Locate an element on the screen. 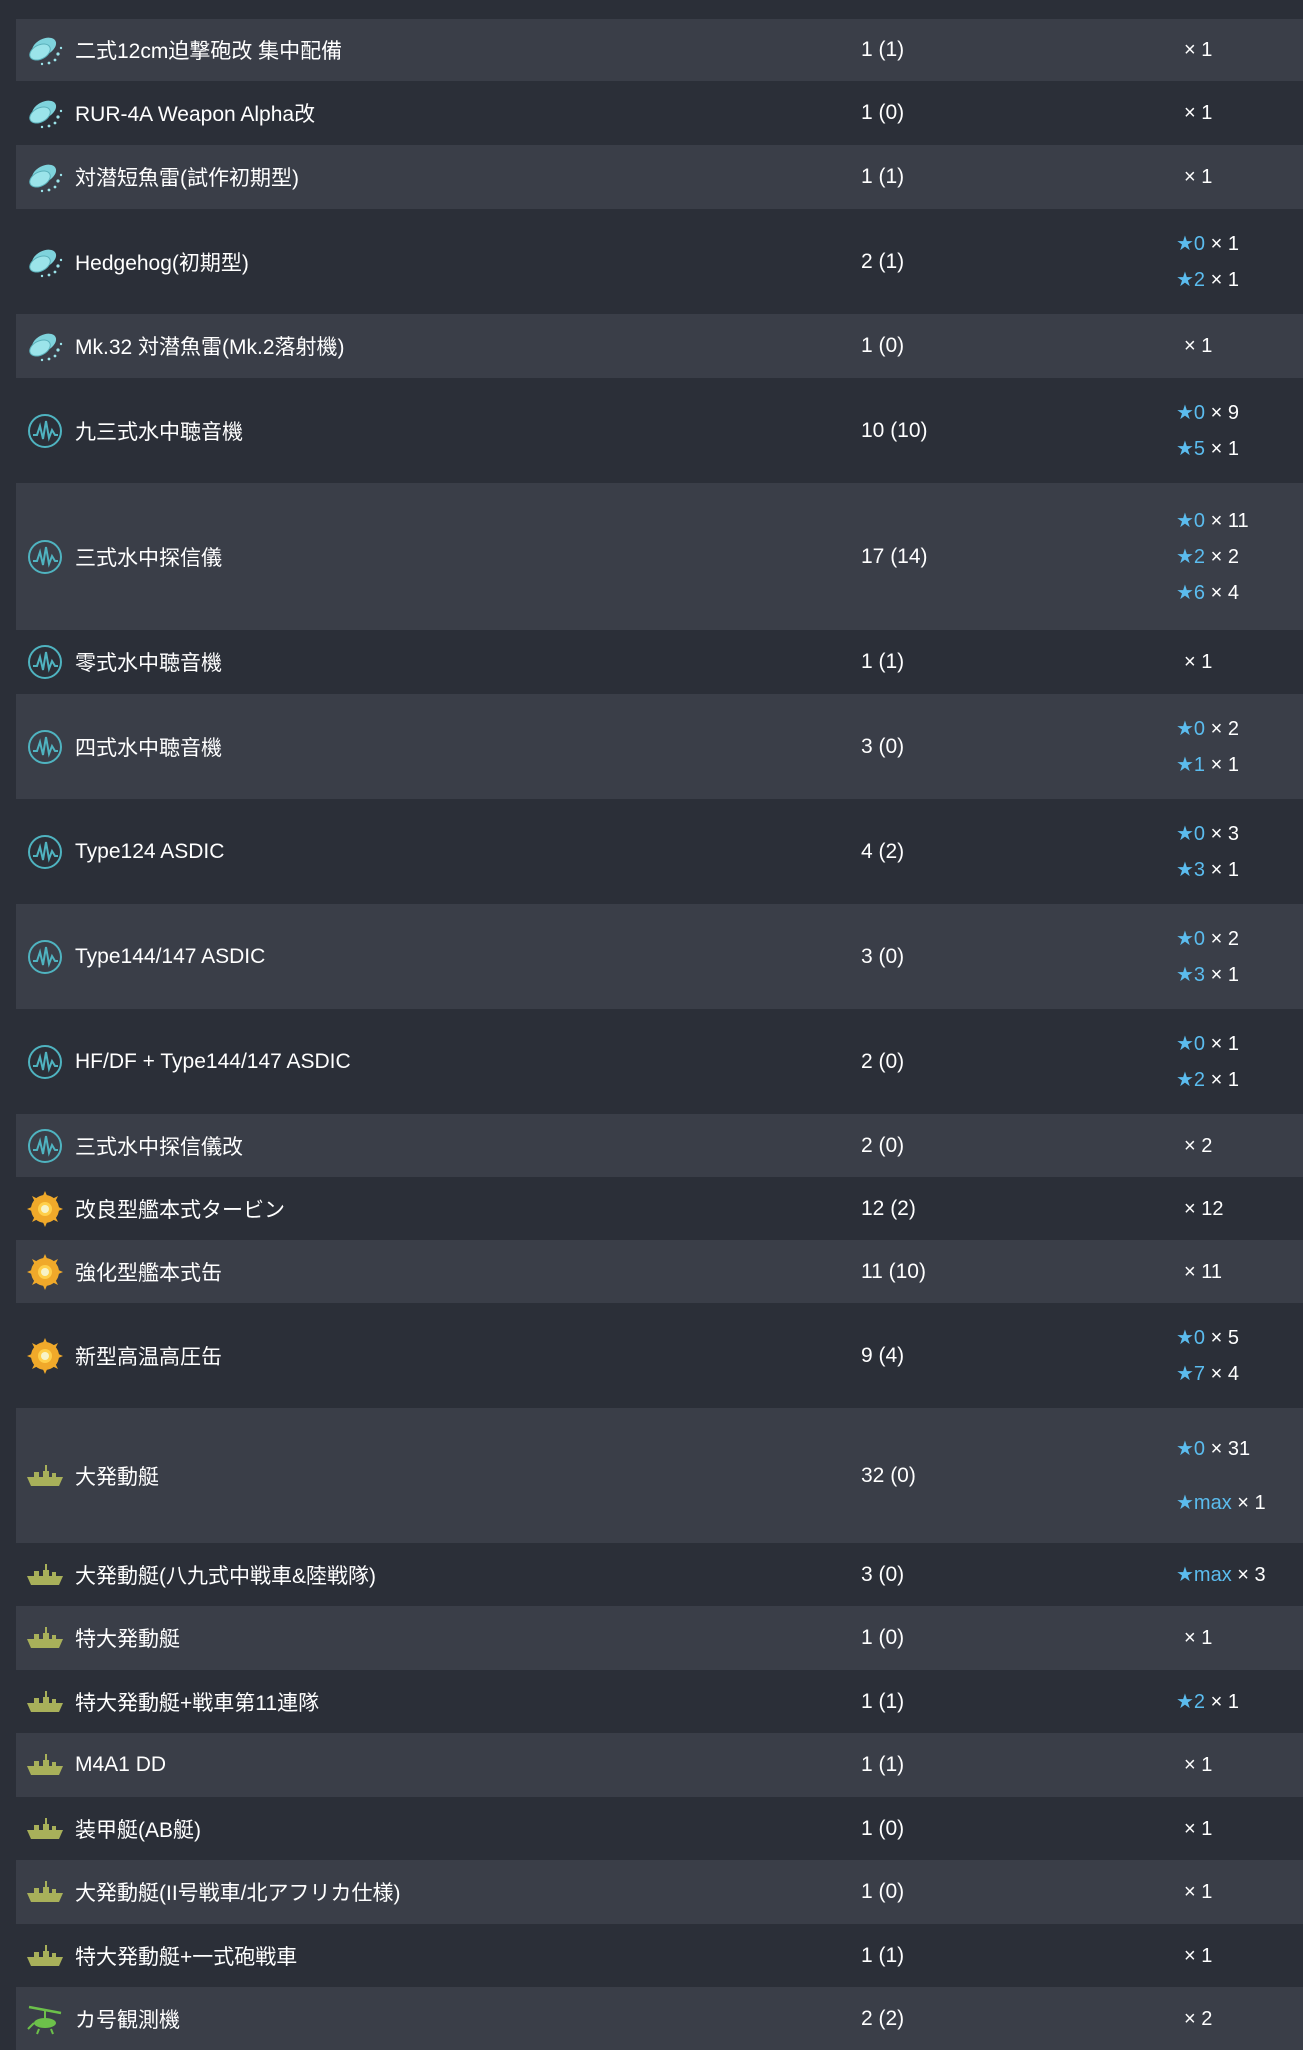  table-row: 大発動艇 32 (0) ★0 × 31 ★max × 1 is located at coordinates (659, 1475).